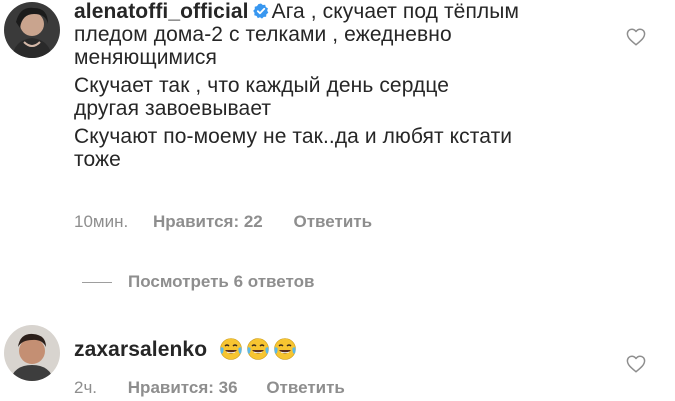  Describe the element at coordinates (260, 11) in the screenshot. I see `verified-badge-icon` at that location.